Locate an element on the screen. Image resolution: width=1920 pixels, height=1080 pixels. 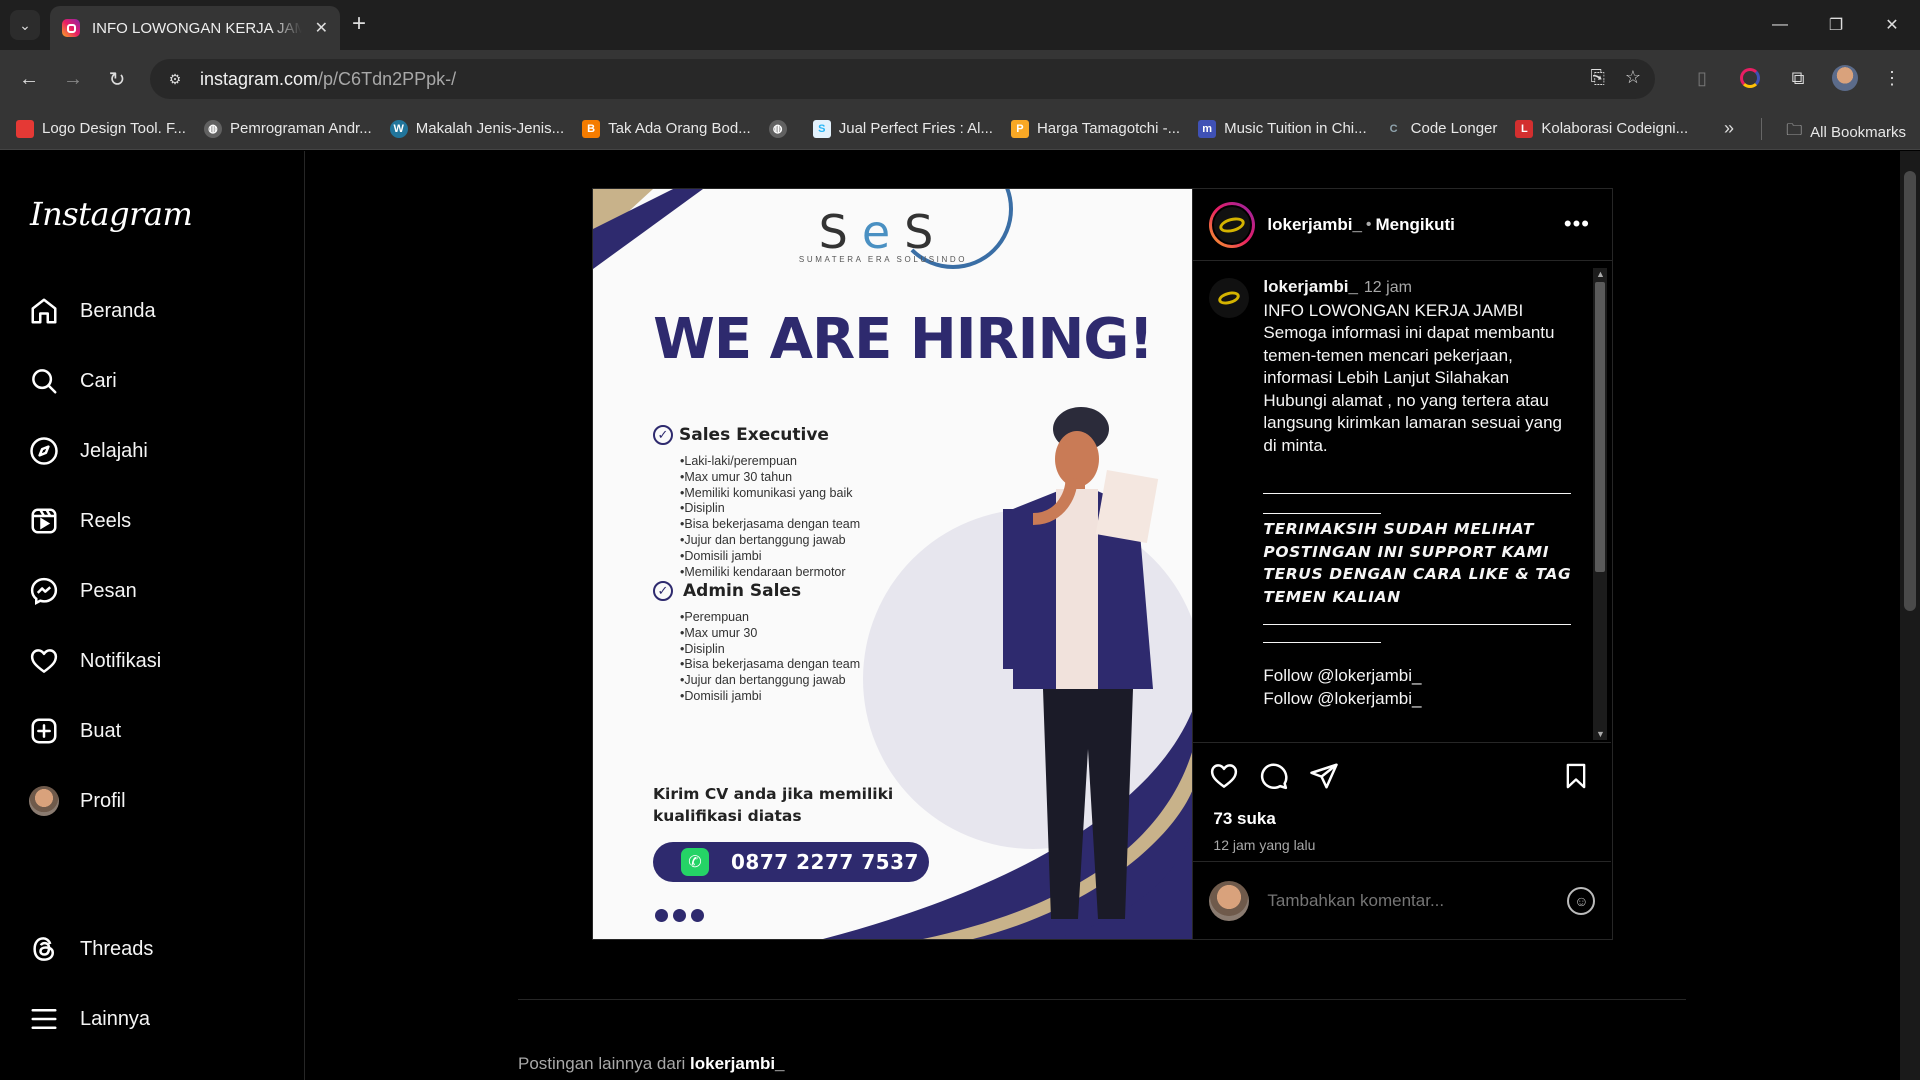
all-bookmarks-button: 🗀 All Bookmarks is located at coordinates (1846, 132).